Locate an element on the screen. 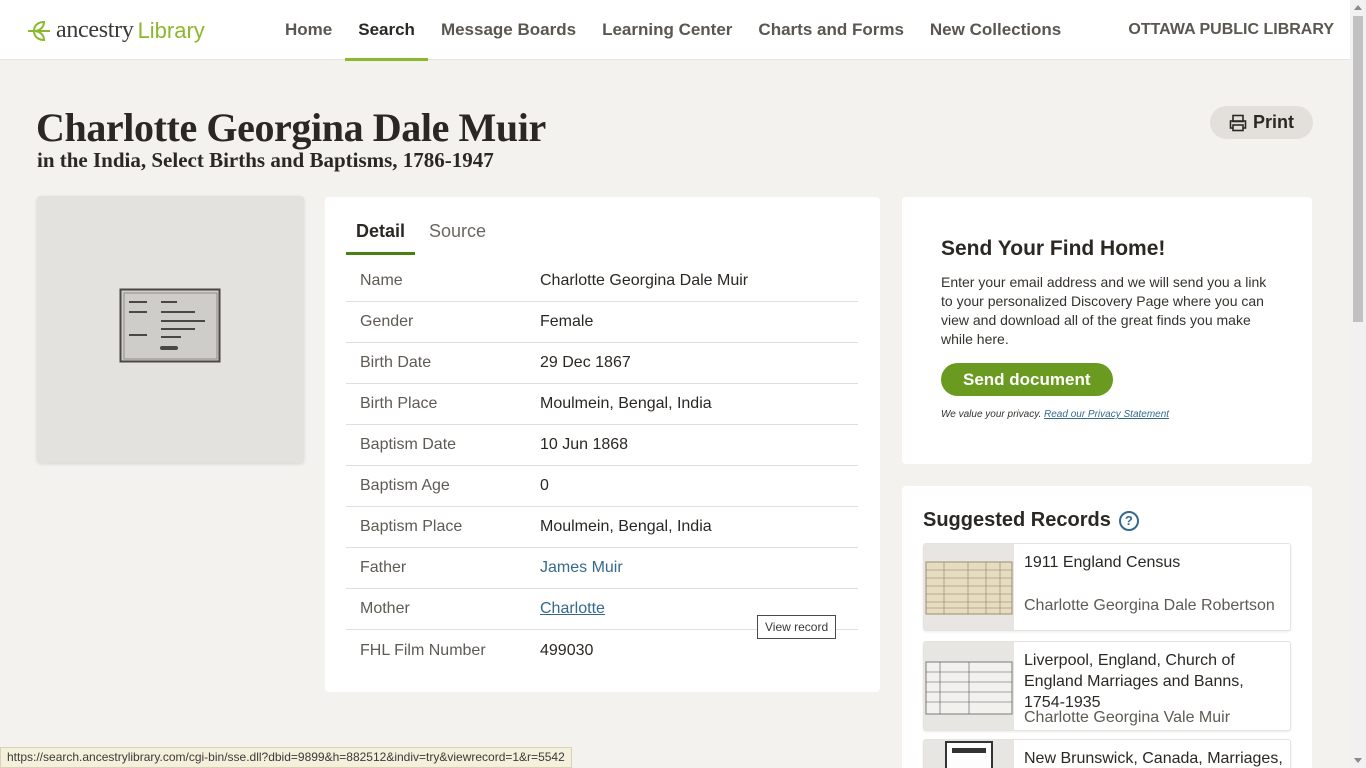  print-button: Print is located at coordinates (1261, 122).